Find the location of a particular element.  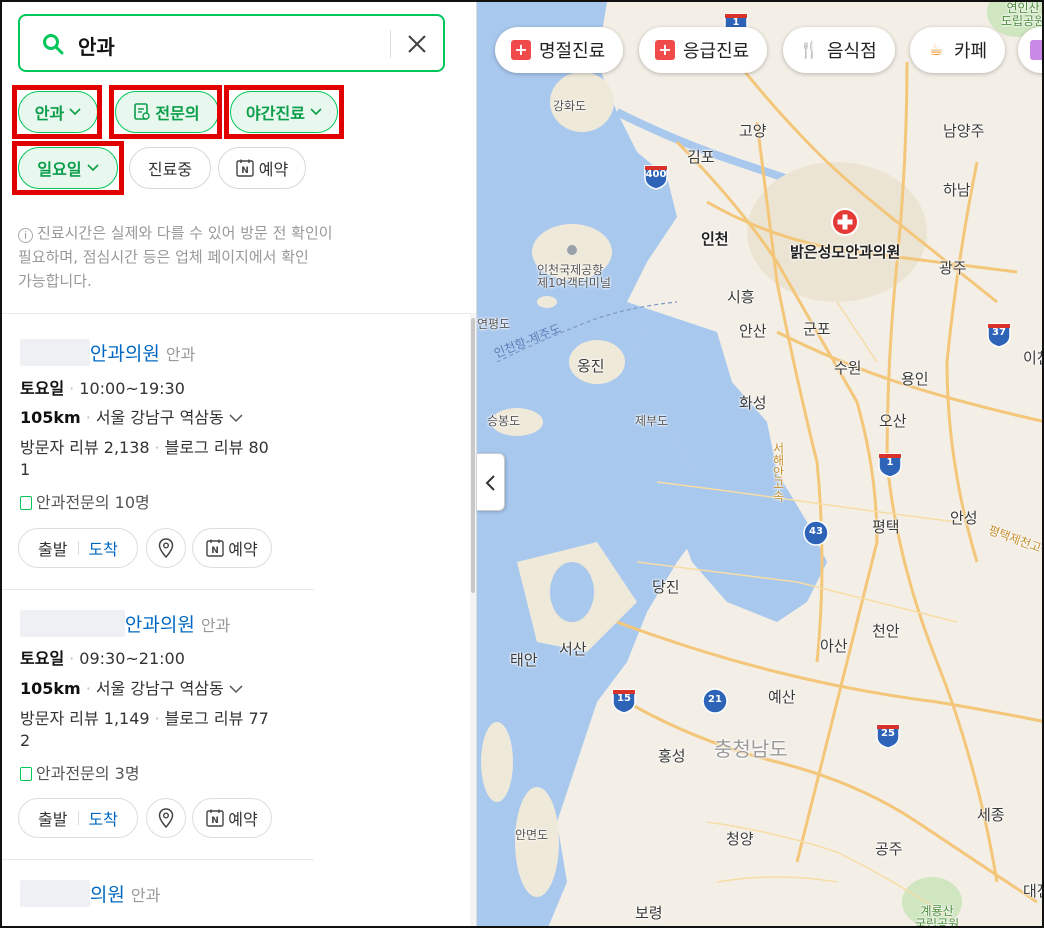

map-chip-restaurant: 🍴 음식점 is located at coordinates (839, 50).